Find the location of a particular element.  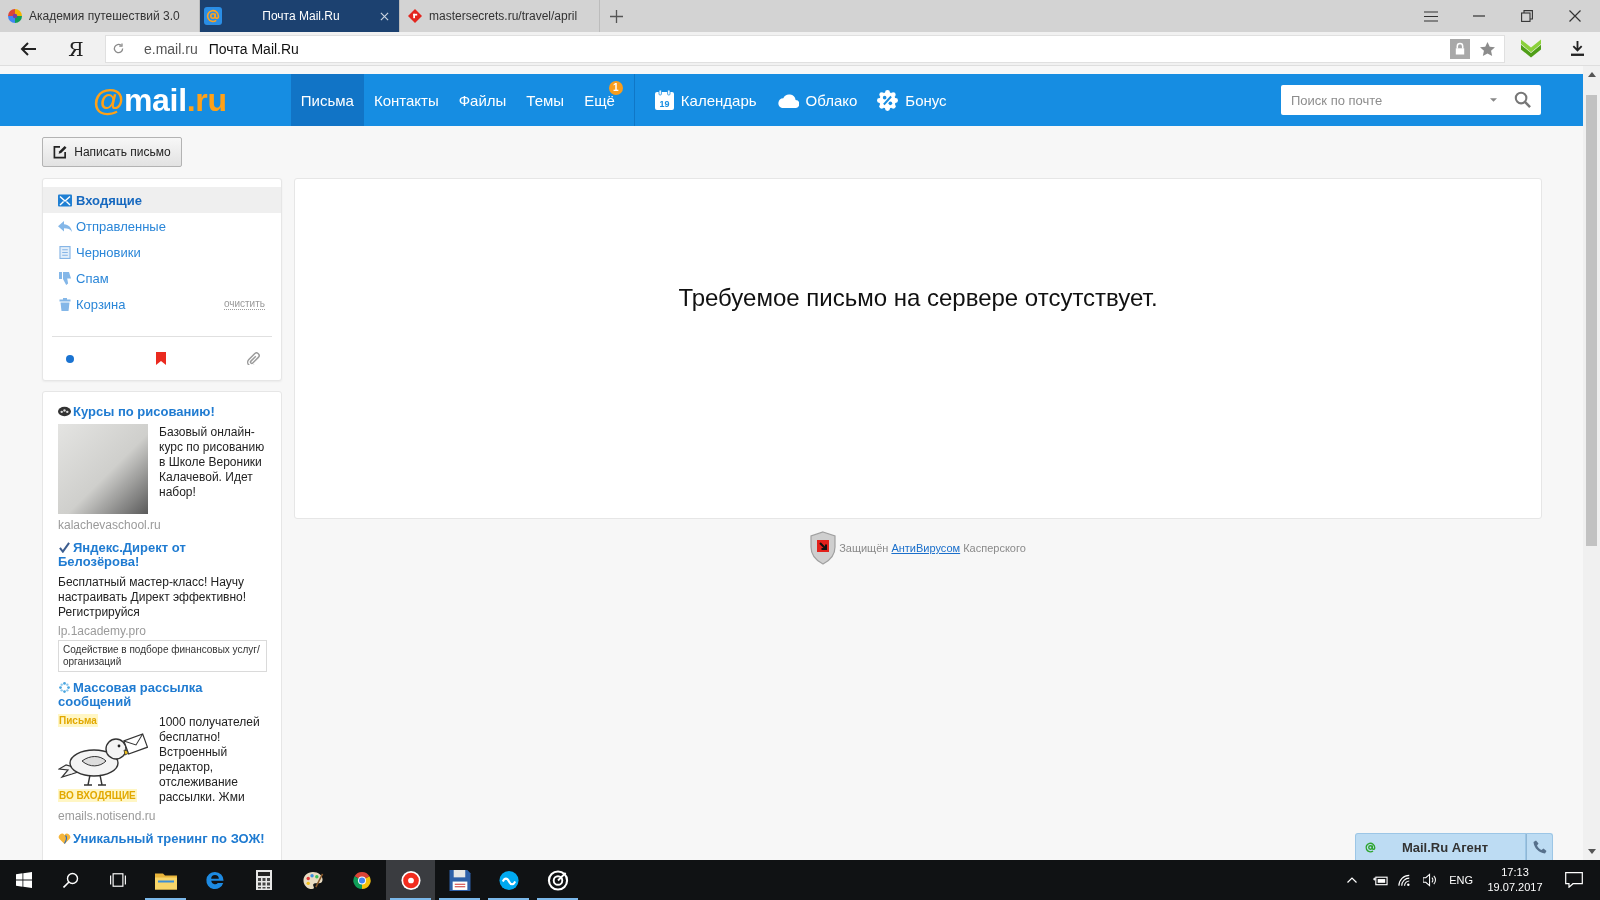

calendar-icon: 19 is located at coordinates (664, 100).